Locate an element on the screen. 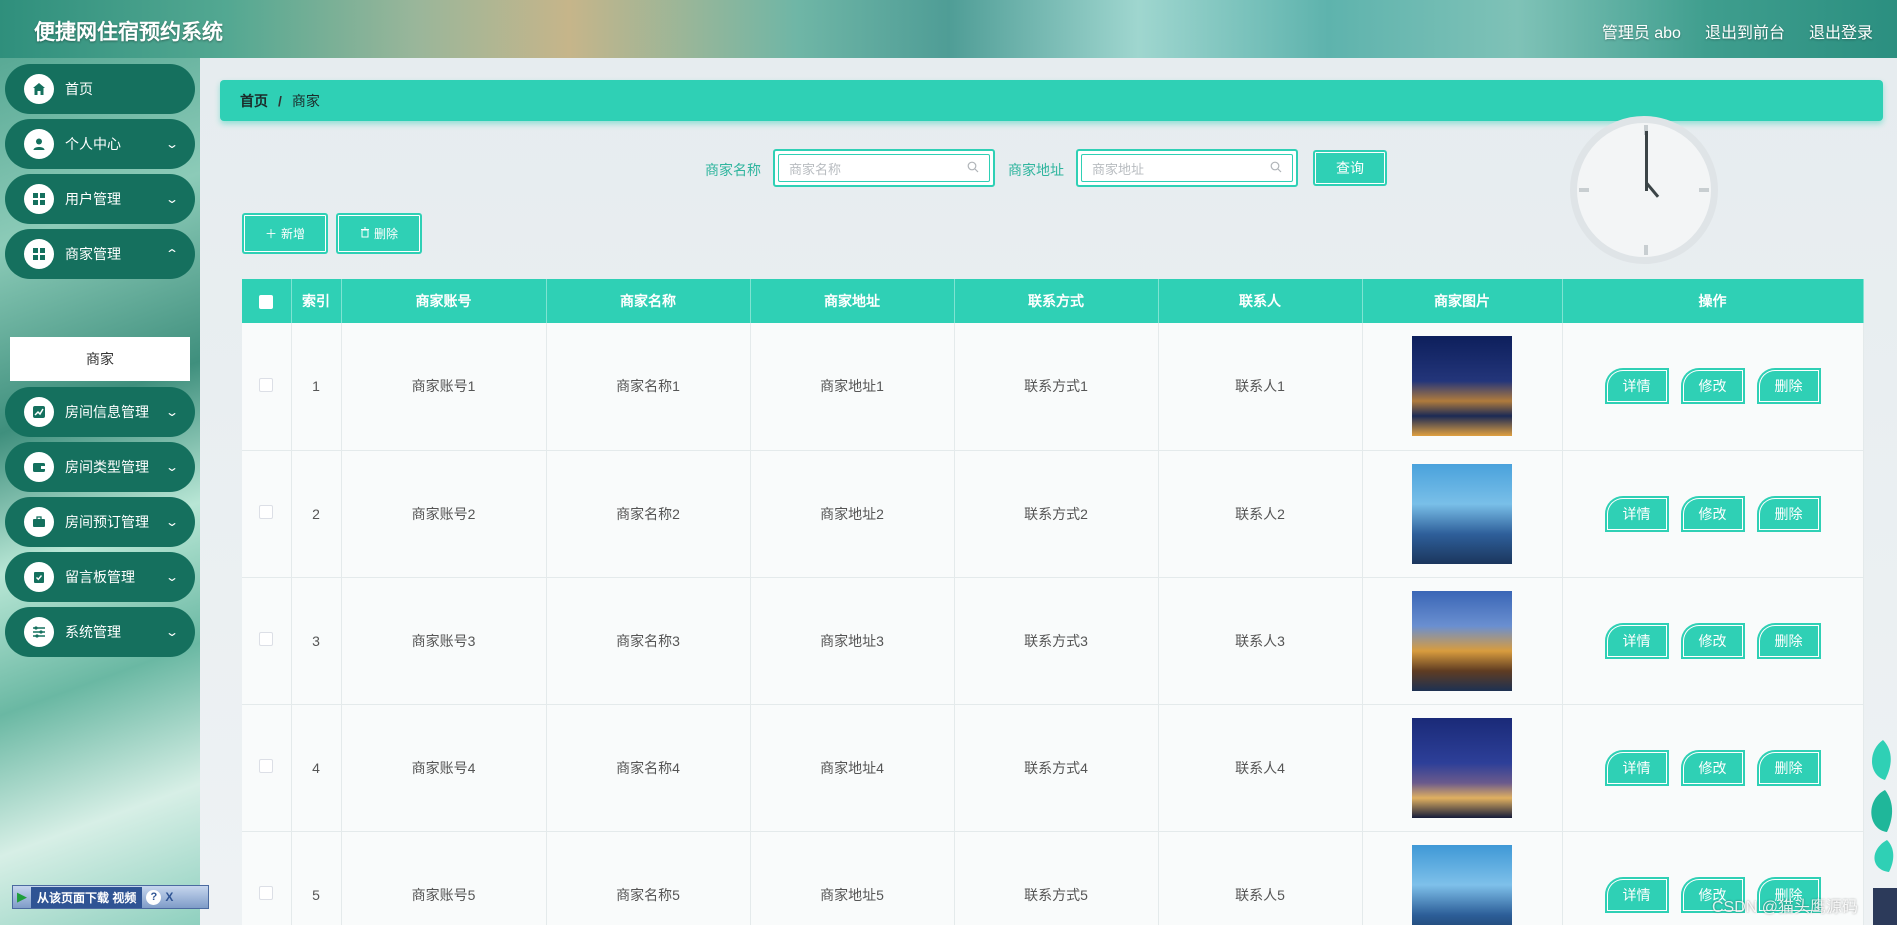 Image resolution: width=1897 pixels, height=925 pixels. cell-index: 4 is located at coordinates (316, 768).